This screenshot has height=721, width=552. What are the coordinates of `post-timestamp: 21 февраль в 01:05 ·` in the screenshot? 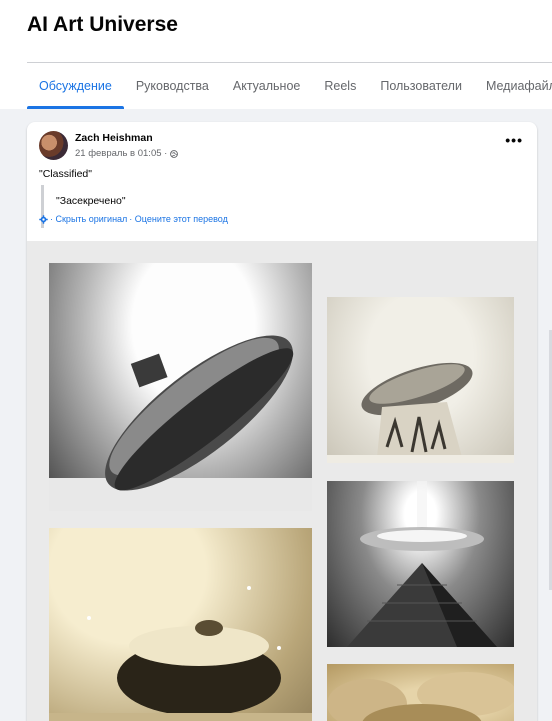 It's located at (121, 153).